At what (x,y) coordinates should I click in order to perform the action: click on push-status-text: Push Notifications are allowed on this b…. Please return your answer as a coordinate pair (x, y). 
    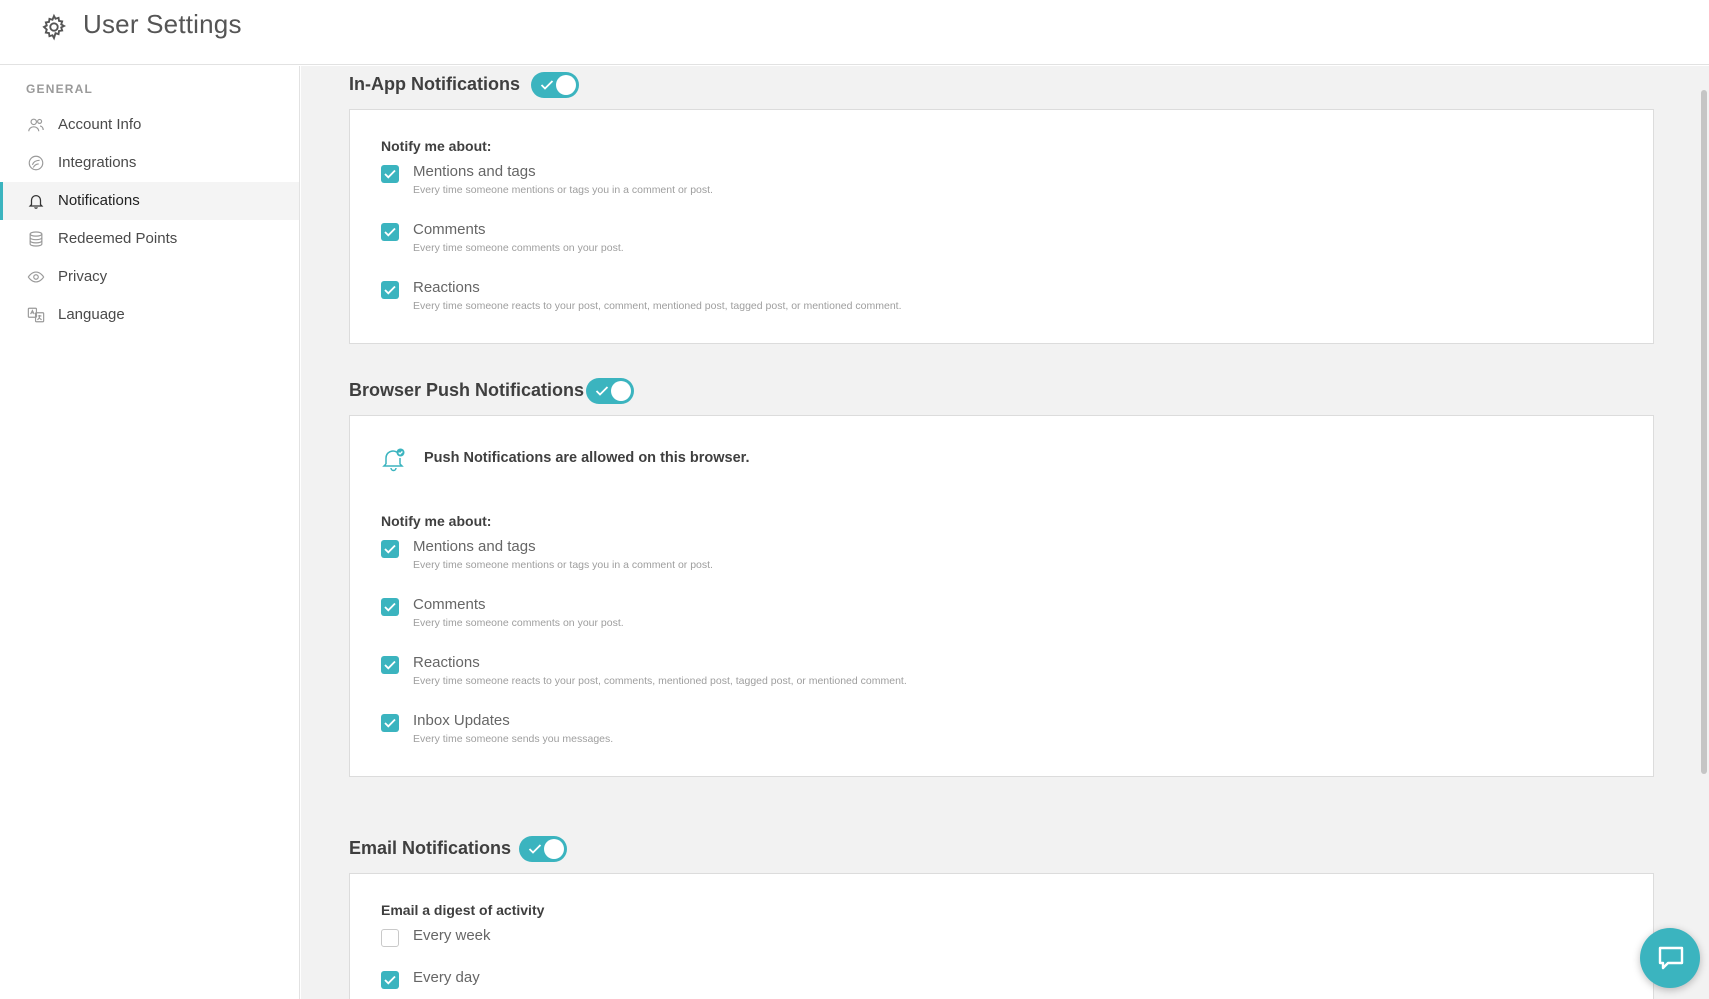
    Looking at the image, I should click on (587, 458).